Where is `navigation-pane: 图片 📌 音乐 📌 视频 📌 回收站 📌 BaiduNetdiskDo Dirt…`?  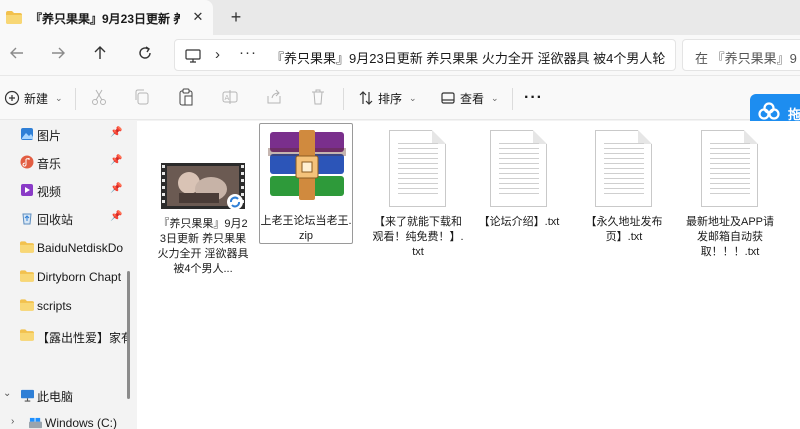
navigation-pane: 图片 📌 音乐 📌 视频 📌 回收站 📌 BaiduNetdiskDo Dirt… is located at coordinates (66, 275).